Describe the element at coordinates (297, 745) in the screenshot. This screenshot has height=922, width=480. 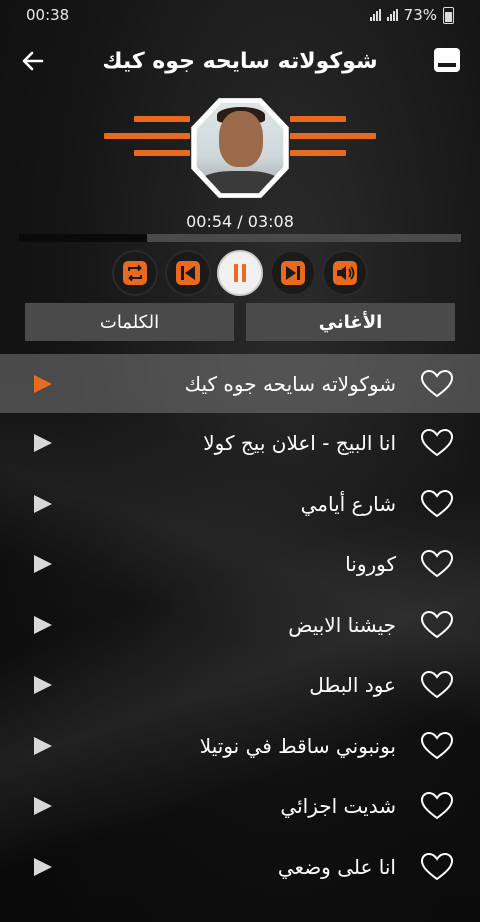
I see `song-title: بونبوني ساقط في نوتيلا` at that location.